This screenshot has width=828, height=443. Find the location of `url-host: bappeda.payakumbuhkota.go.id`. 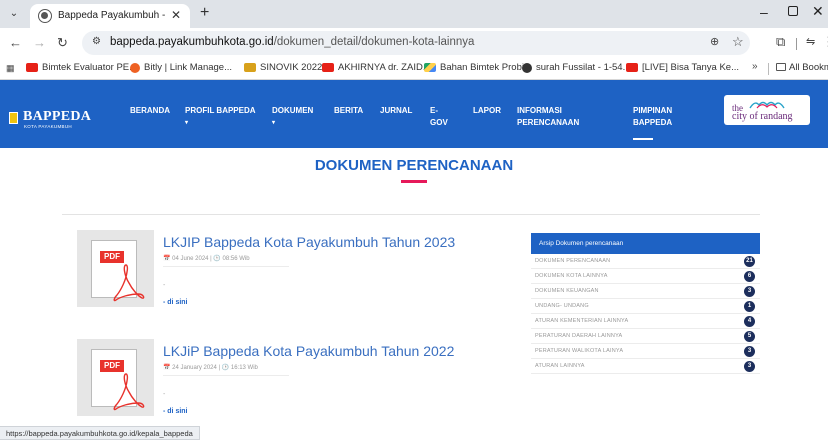

url-host: bappeda.payakumbuhkota.go.id is located at coordinates (192, 42).